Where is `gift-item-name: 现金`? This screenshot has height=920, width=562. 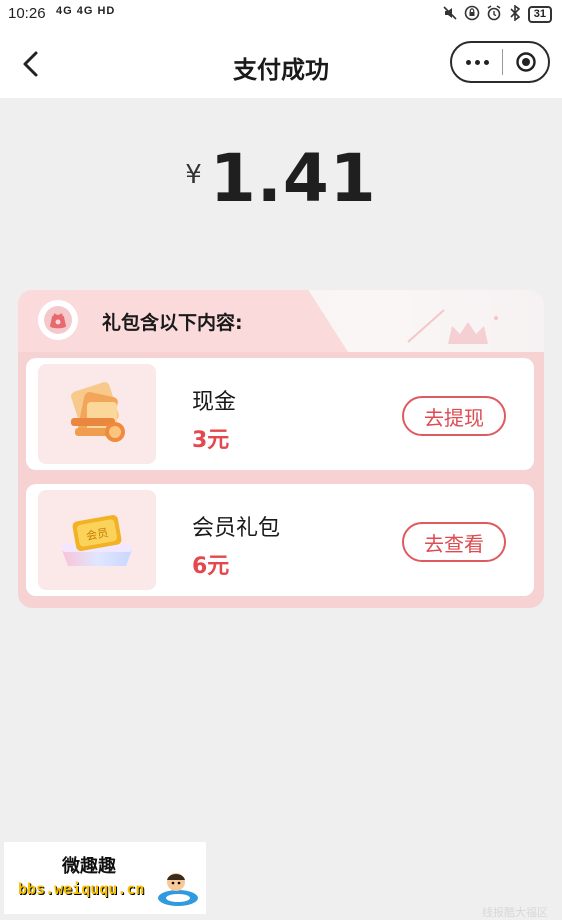 gift-item-name: 现金 is located at coordinates (214, 402).